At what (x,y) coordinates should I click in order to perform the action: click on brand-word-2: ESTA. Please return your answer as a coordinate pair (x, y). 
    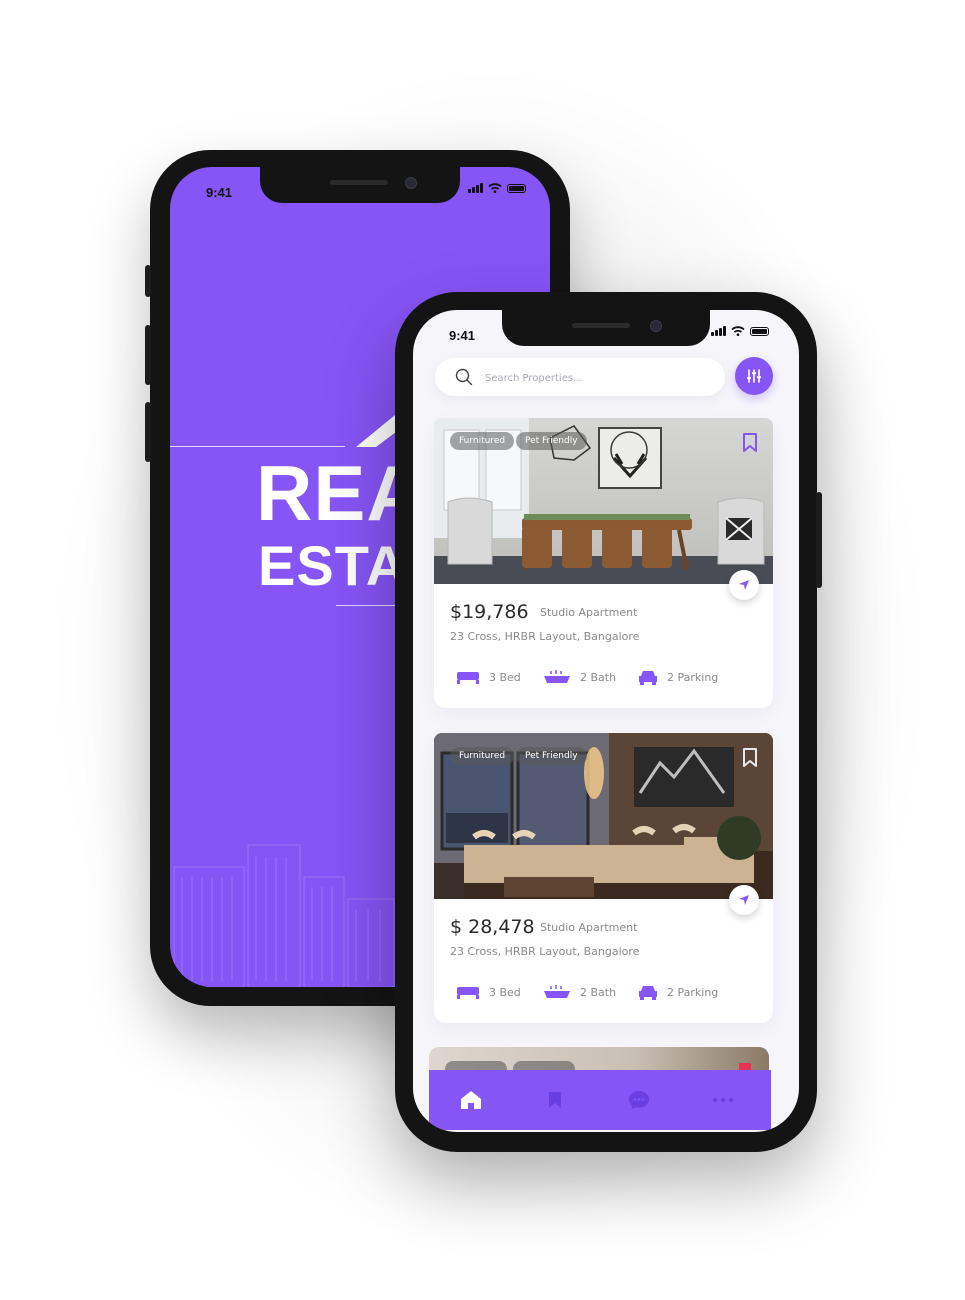
    Looking at the image, I should click on (333, 565).